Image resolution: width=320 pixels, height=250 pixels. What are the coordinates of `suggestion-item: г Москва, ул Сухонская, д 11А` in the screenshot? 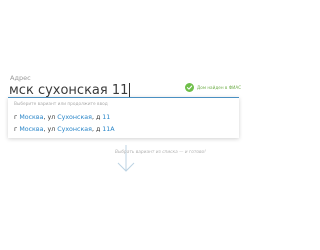 It's located at (64, 129).